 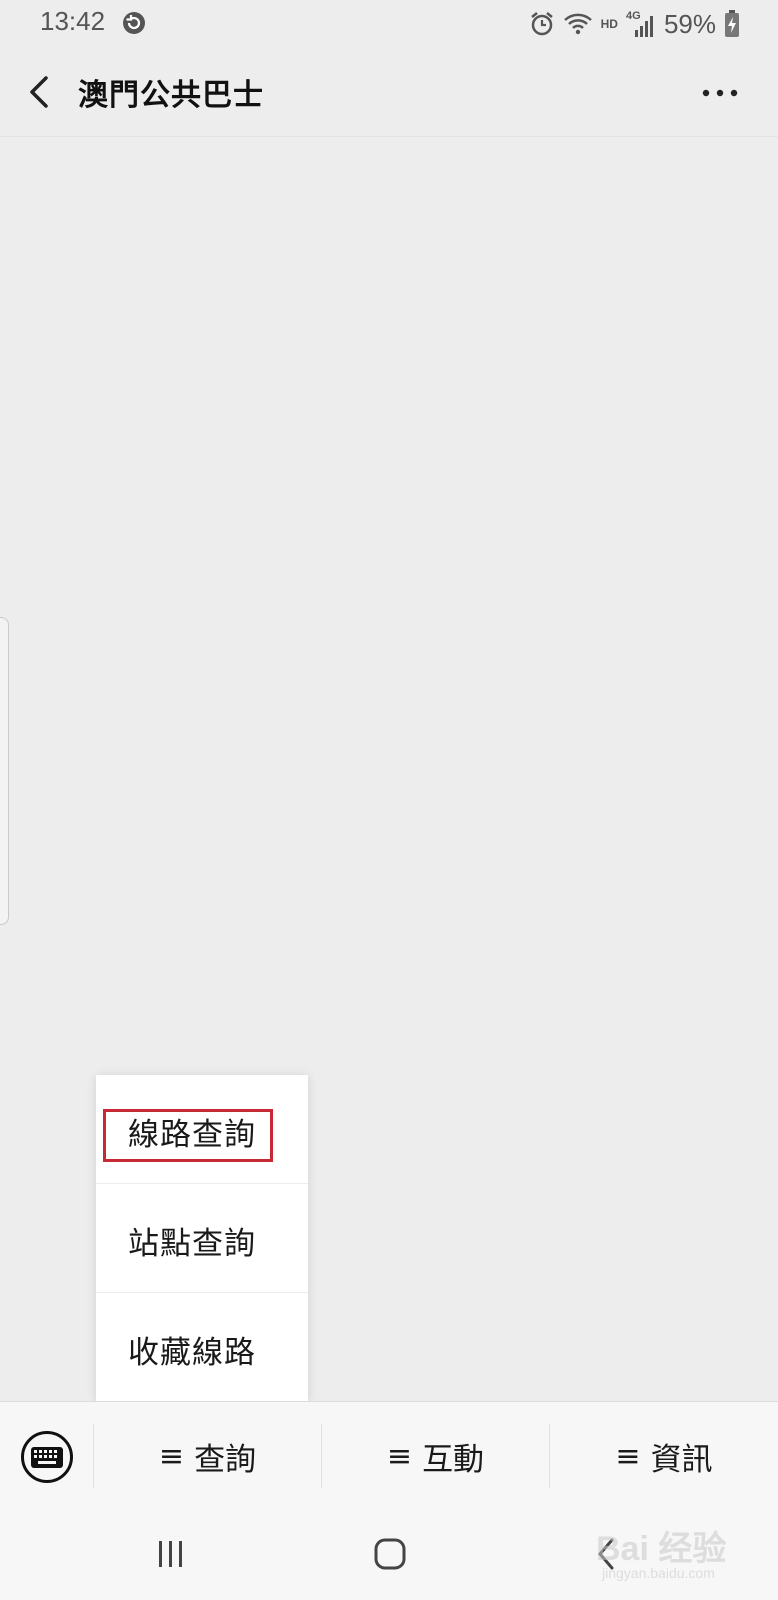 I want to click on menu-item-stop-search: 站點查詢, so click(x=202, y=1238).